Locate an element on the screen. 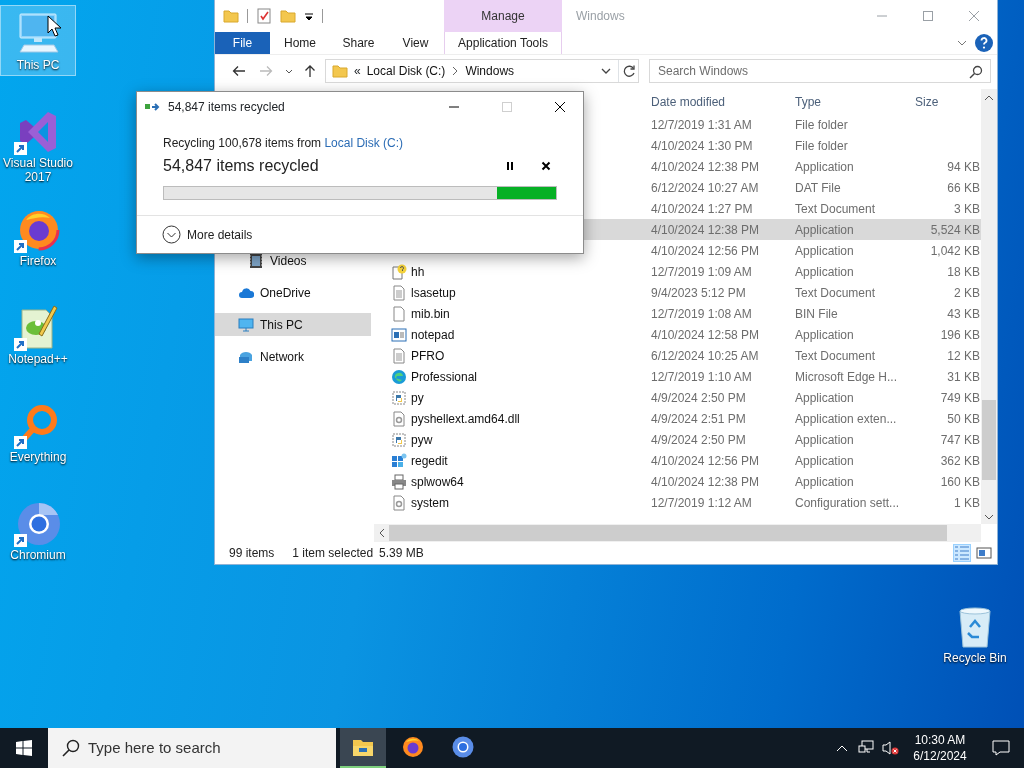  column-header: Date modified is located at coordinates (716, 101).